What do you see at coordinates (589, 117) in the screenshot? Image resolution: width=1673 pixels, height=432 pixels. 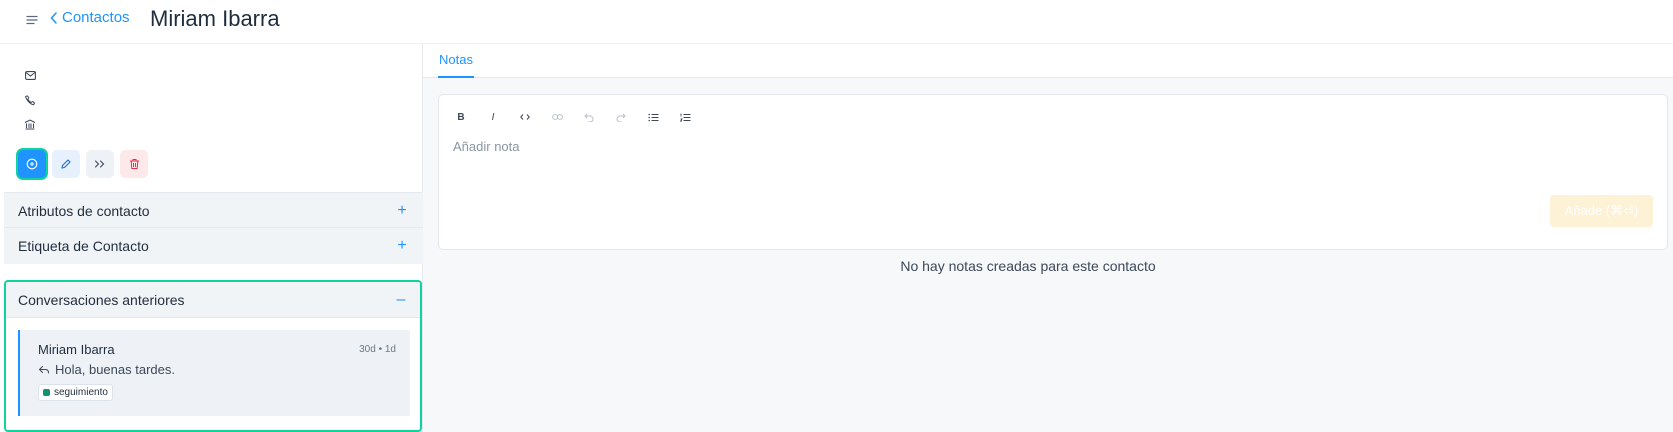 I see `undo-icon` at bounding box center [589, 117].